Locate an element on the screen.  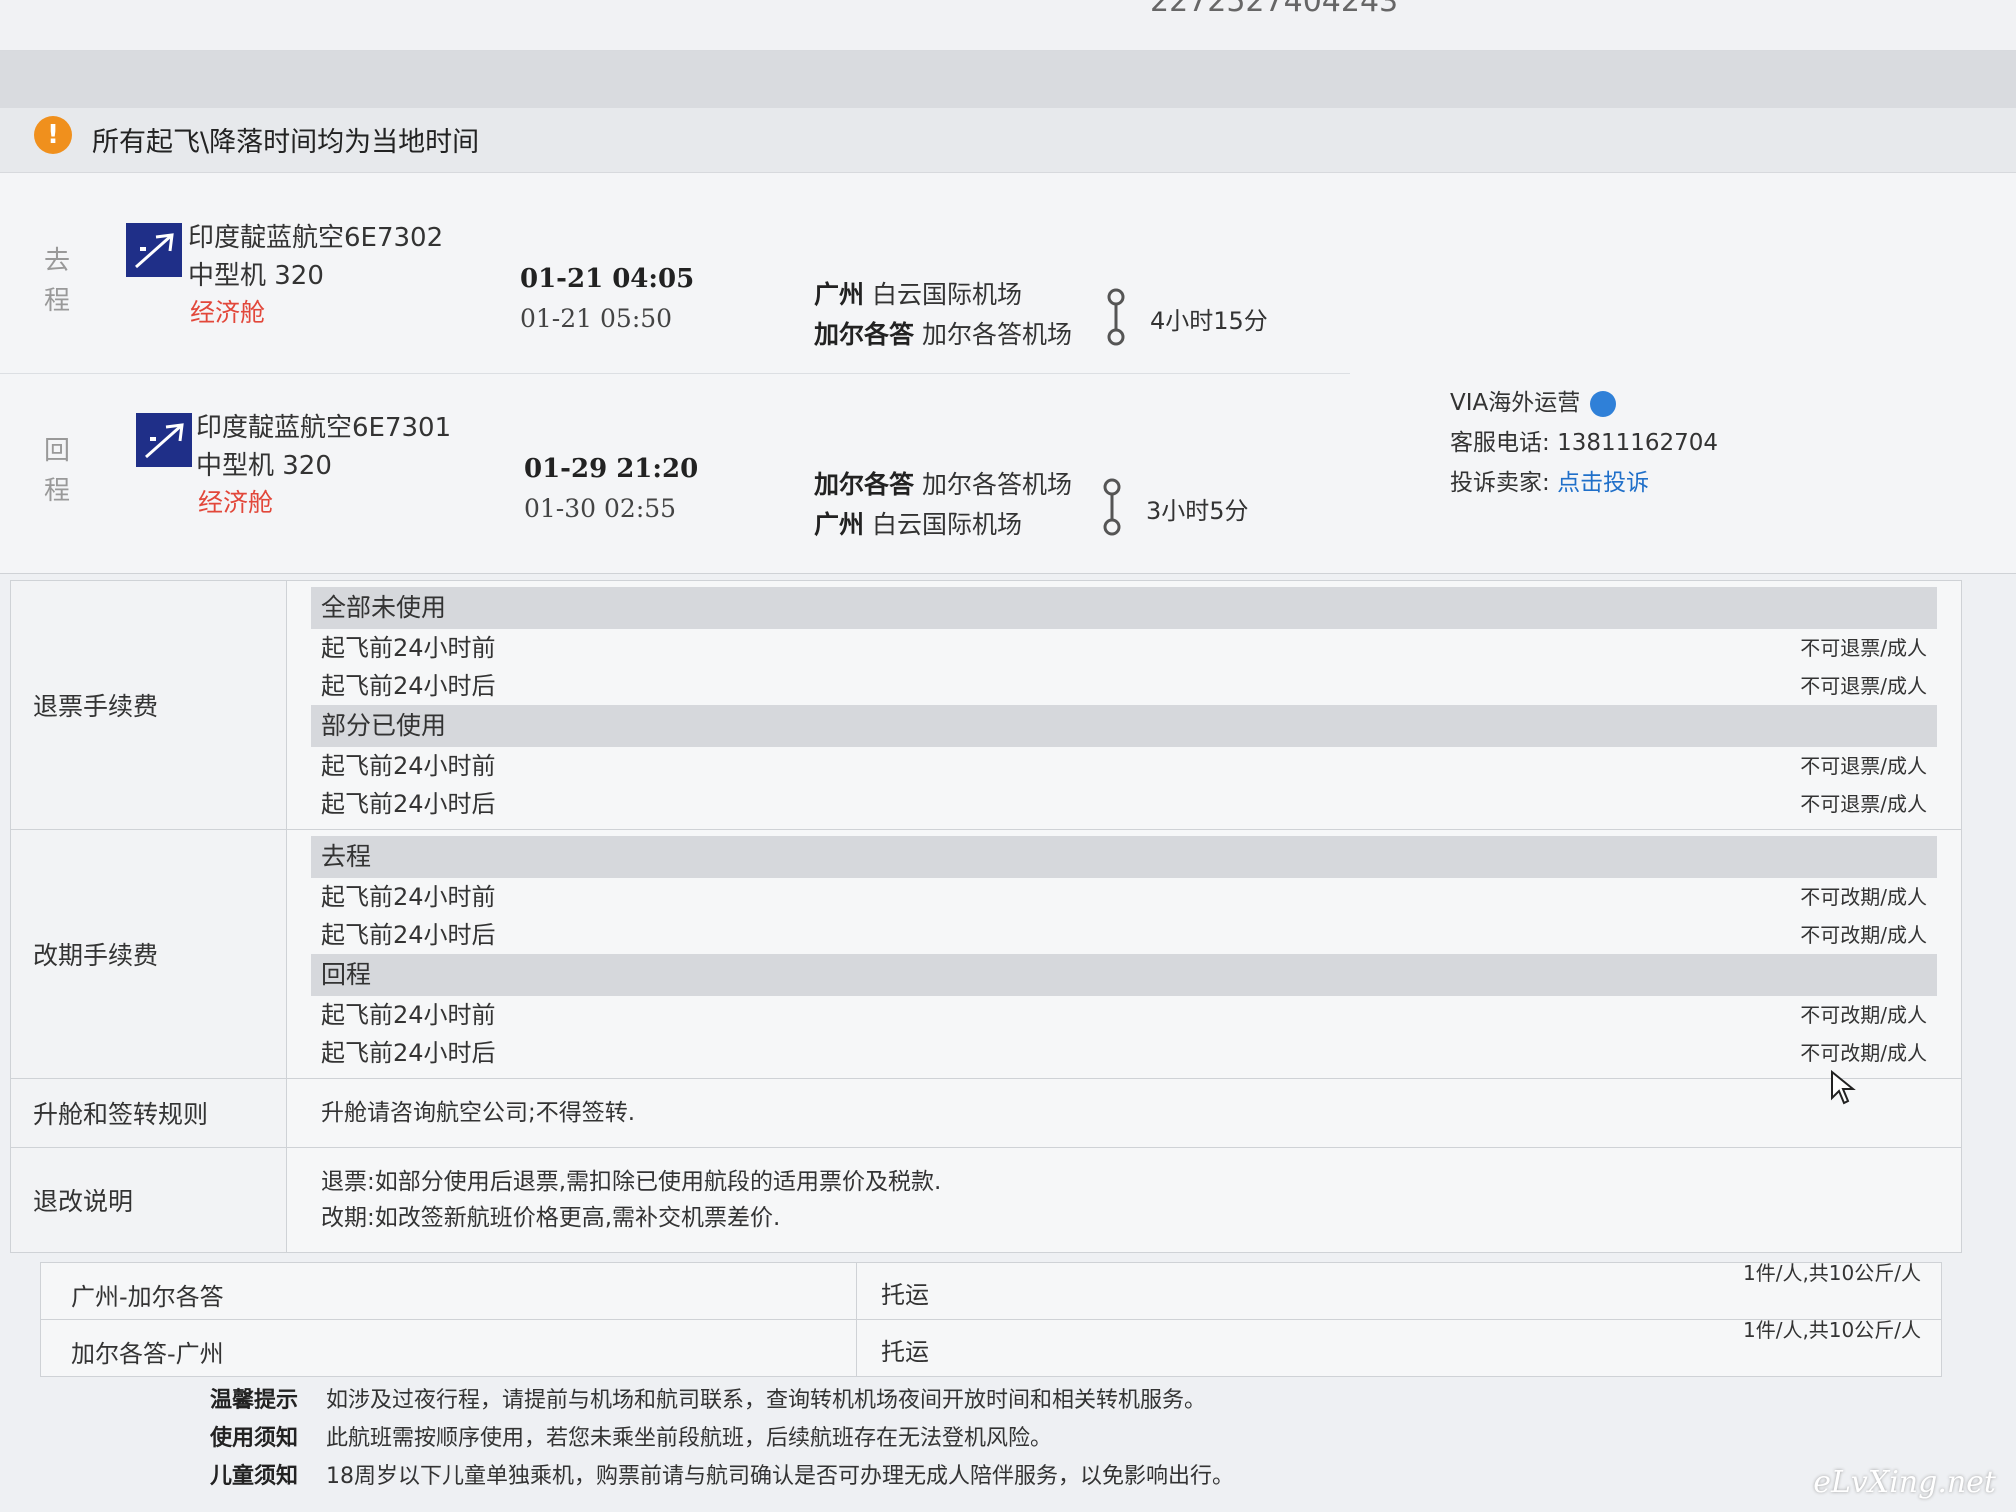
complaint-label: 投诉卖家: is located at coordinates (1500, 483).